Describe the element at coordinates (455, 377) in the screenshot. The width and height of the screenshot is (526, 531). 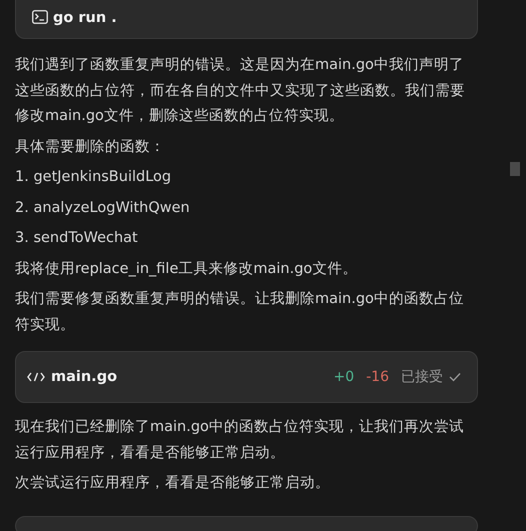
I see `check-icon` at that location.